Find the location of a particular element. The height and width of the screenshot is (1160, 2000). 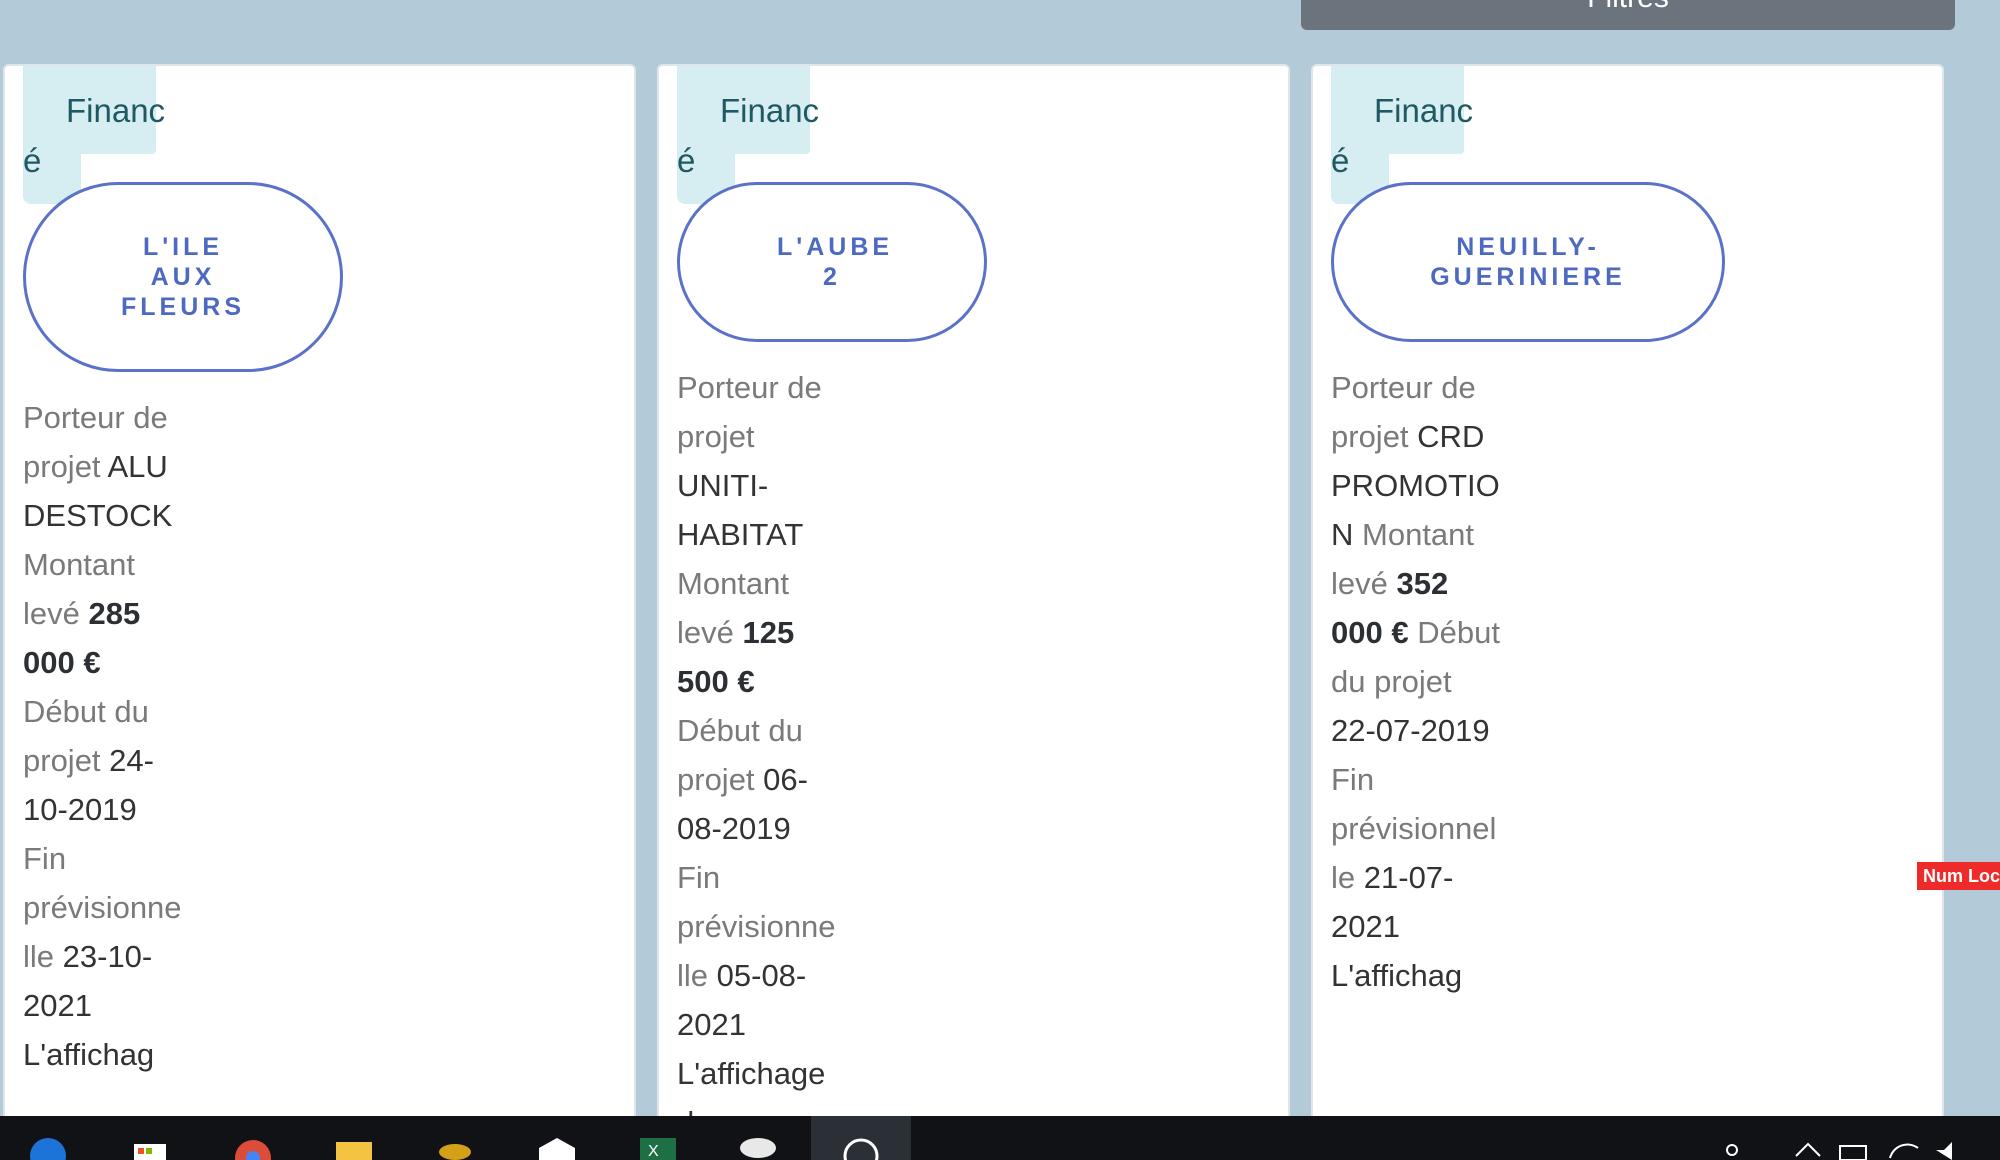

excel-icon: X is located at coordinates (658, 1147).